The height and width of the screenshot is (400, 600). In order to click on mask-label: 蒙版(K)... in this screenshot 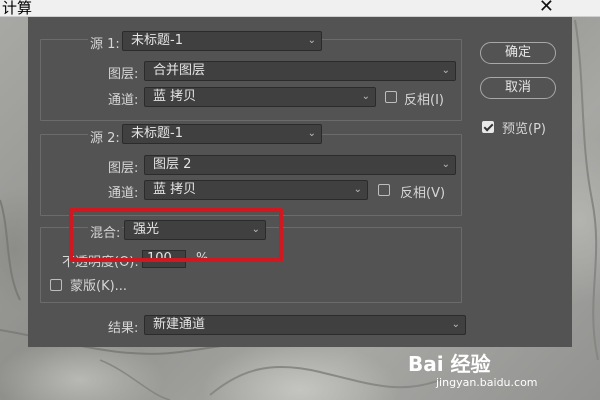, I will do `click(99, 286)`.